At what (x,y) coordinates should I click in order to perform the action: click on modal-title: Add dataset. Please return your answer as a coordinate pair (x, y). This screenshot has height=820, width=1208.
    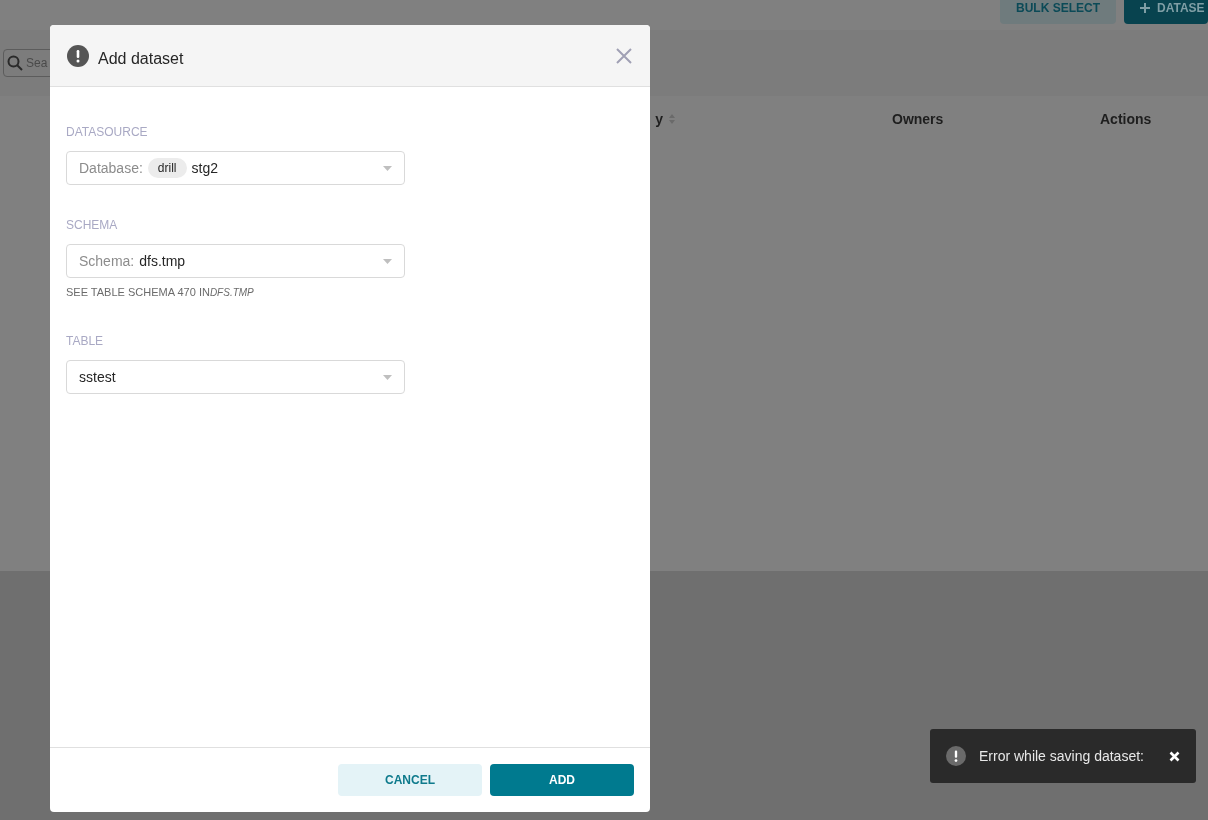
    Looking at the image, I should click on (141, 58).